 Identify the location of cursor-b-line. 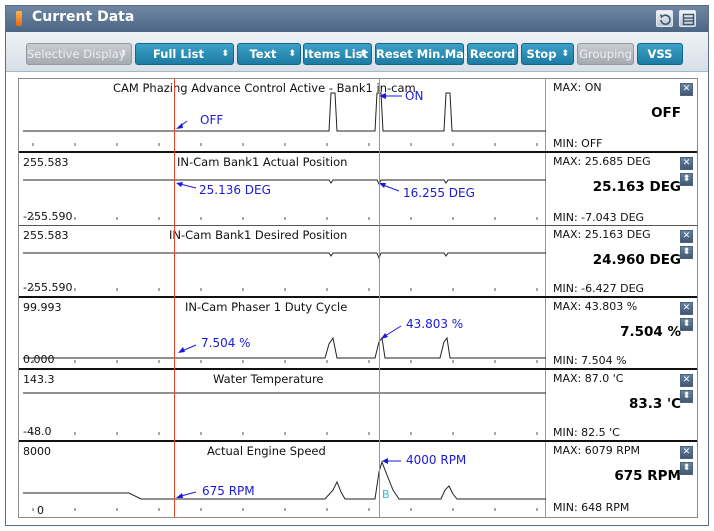
(379, 298).